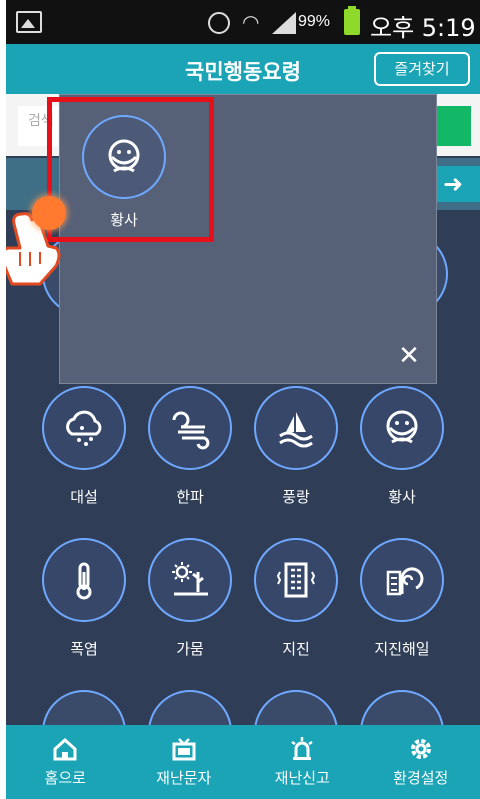 The width and height of the screenshot is (480, 799). What do you see at coordinates (402, 649) in the screenshot?
I see `category-label: 지진해일` at bounding box center [402, 649].